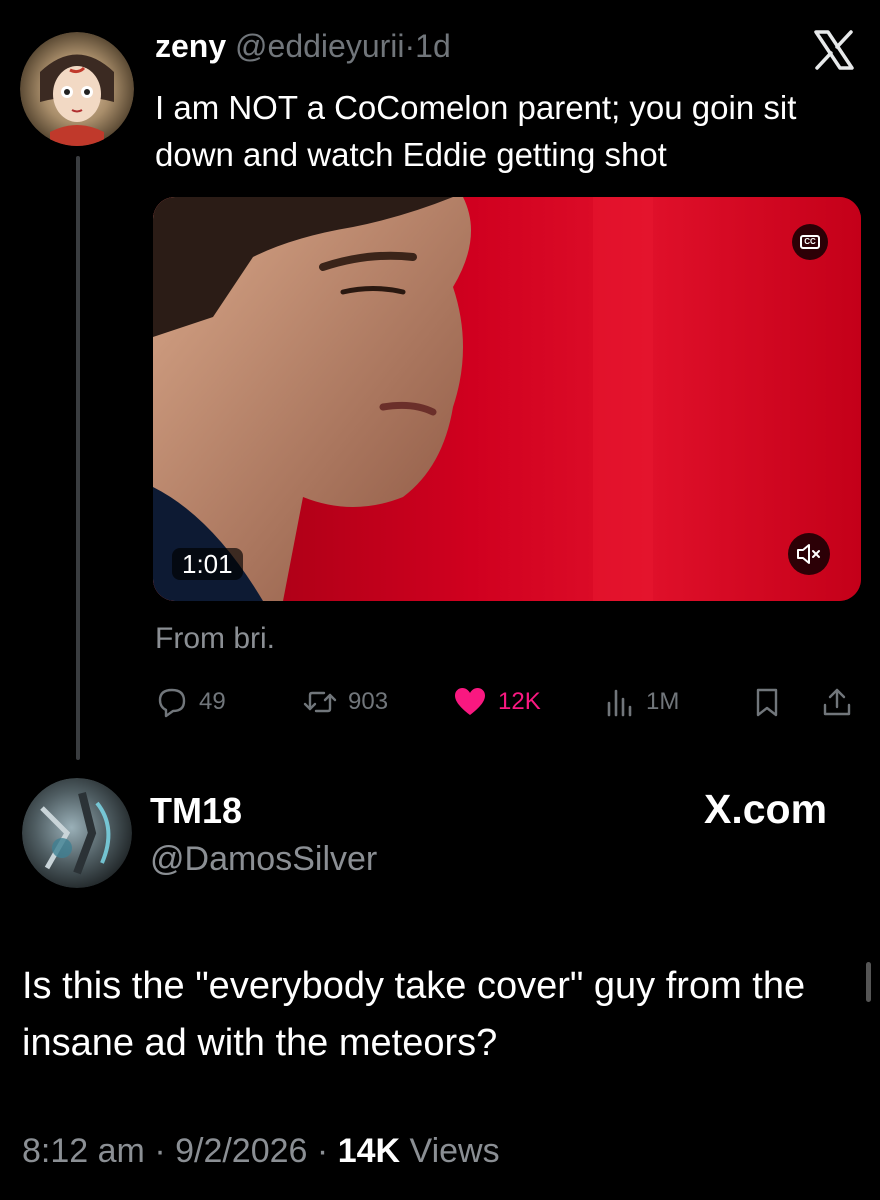  Describe the element at coordinates (320, 702) in the screenshot. I see `repost-icon` at that location.